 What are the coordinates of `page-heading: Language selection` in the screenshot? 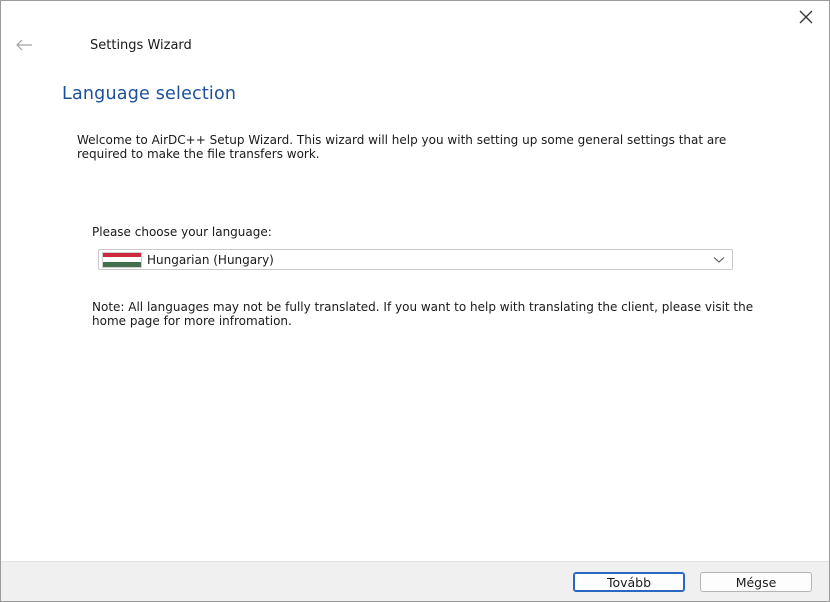 It's located at (149, 94).